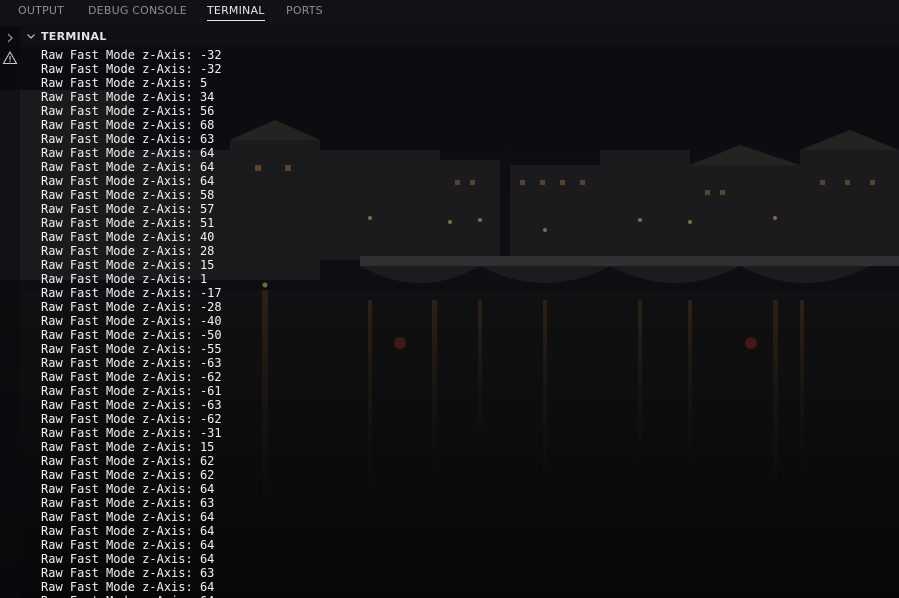 The width and height of the screenshot is (899, 598). What do you see at coordinates (74, 36) in the screenshot?
I see `terminal-section-title: TERMINAL` at bounding box center [74, 36].